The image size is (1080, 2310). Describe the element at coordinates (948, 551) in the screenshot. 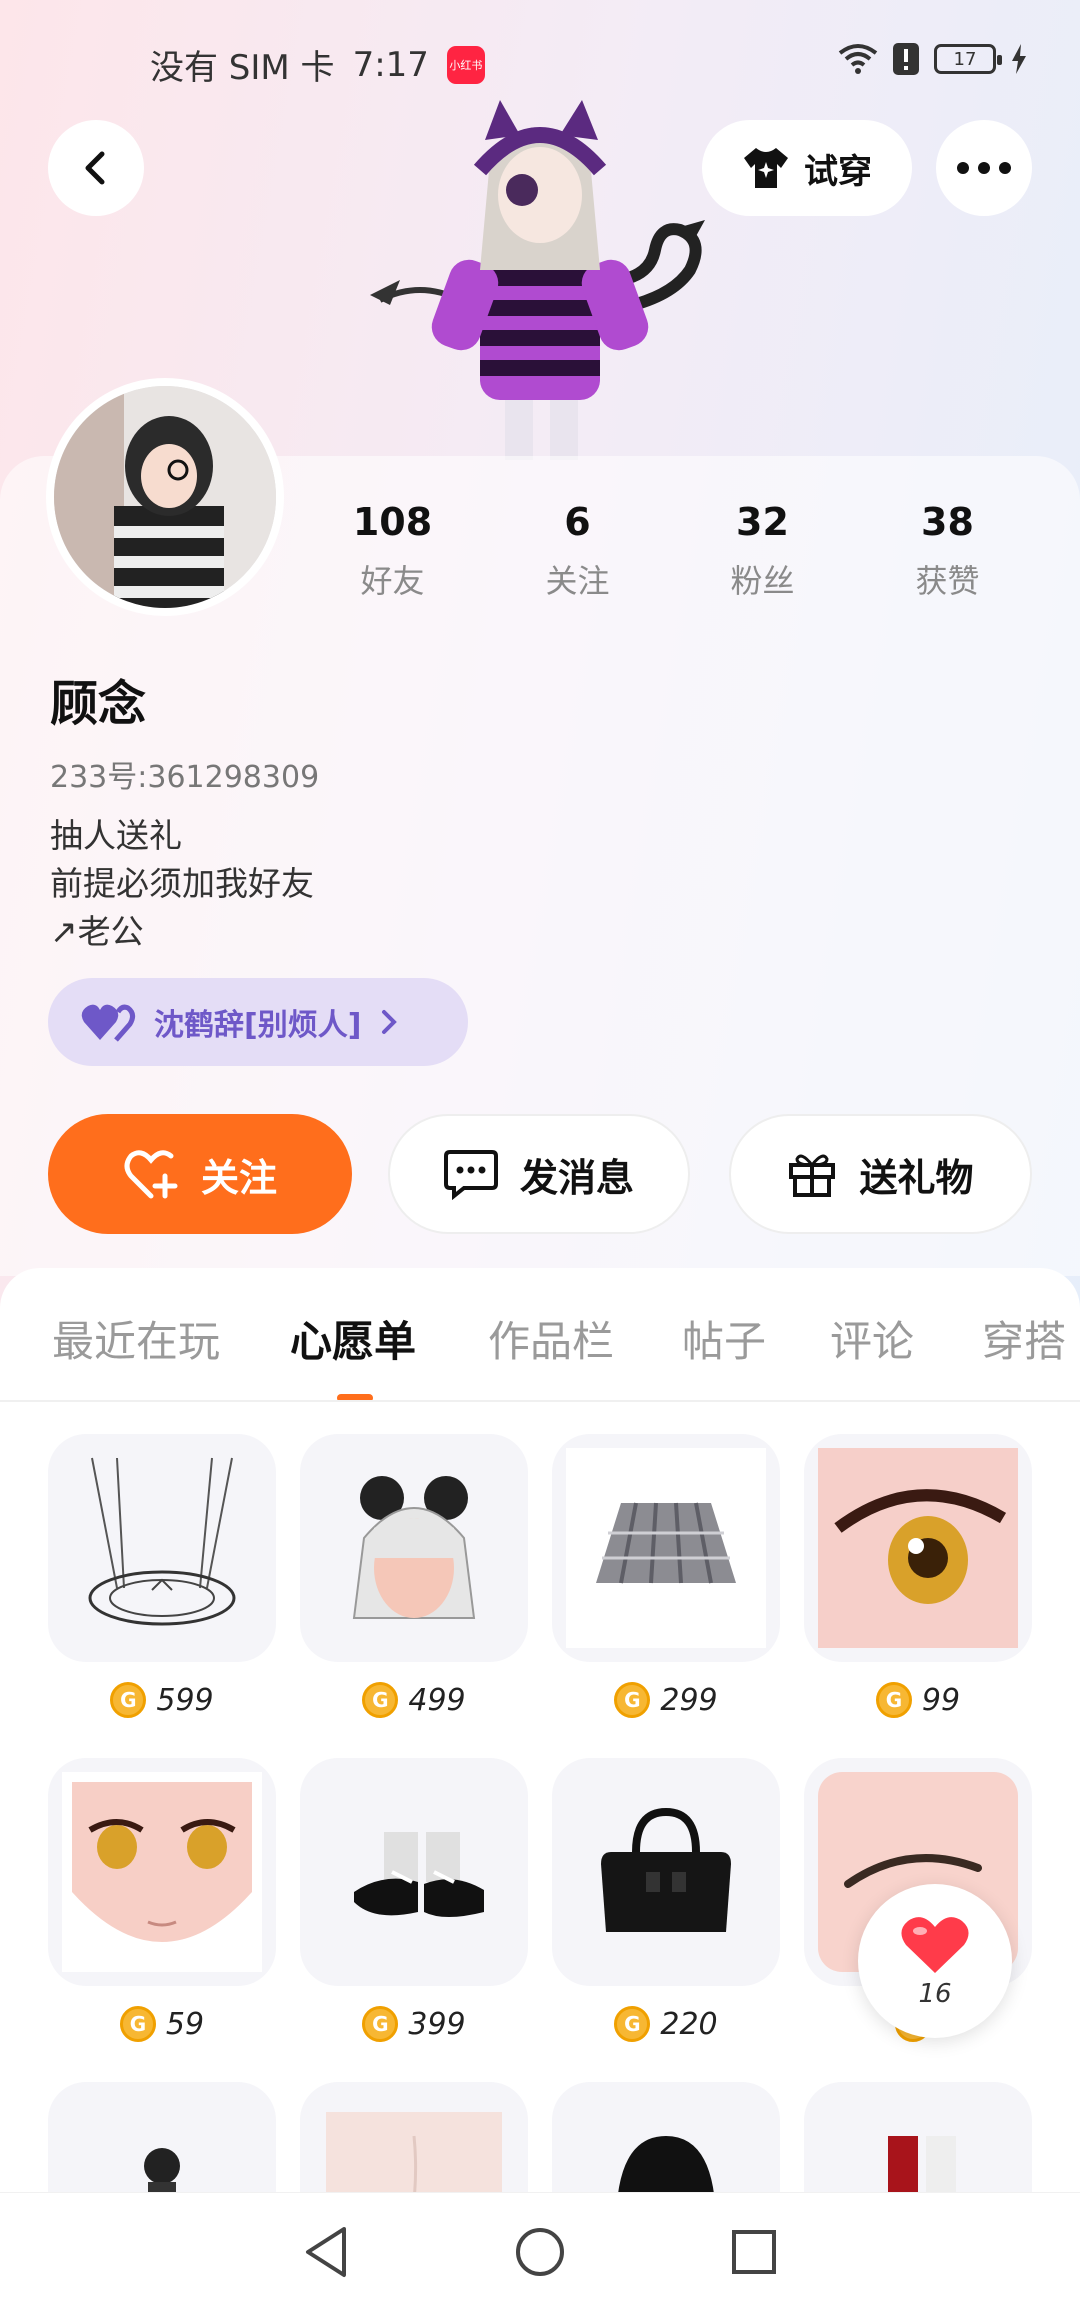

I see `stat-likes: 38 获赞` at that location.